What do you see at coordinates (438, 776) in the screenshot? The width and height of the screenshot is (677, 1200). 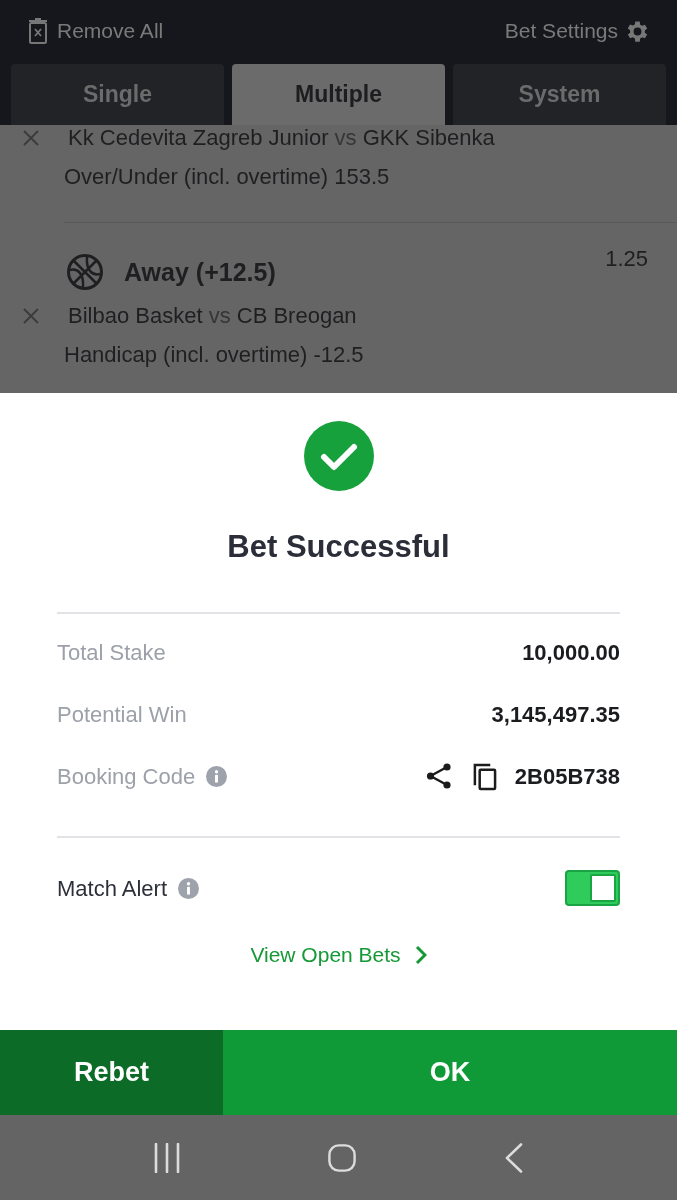 I see `share-icon` at bounding box center [438, 776].